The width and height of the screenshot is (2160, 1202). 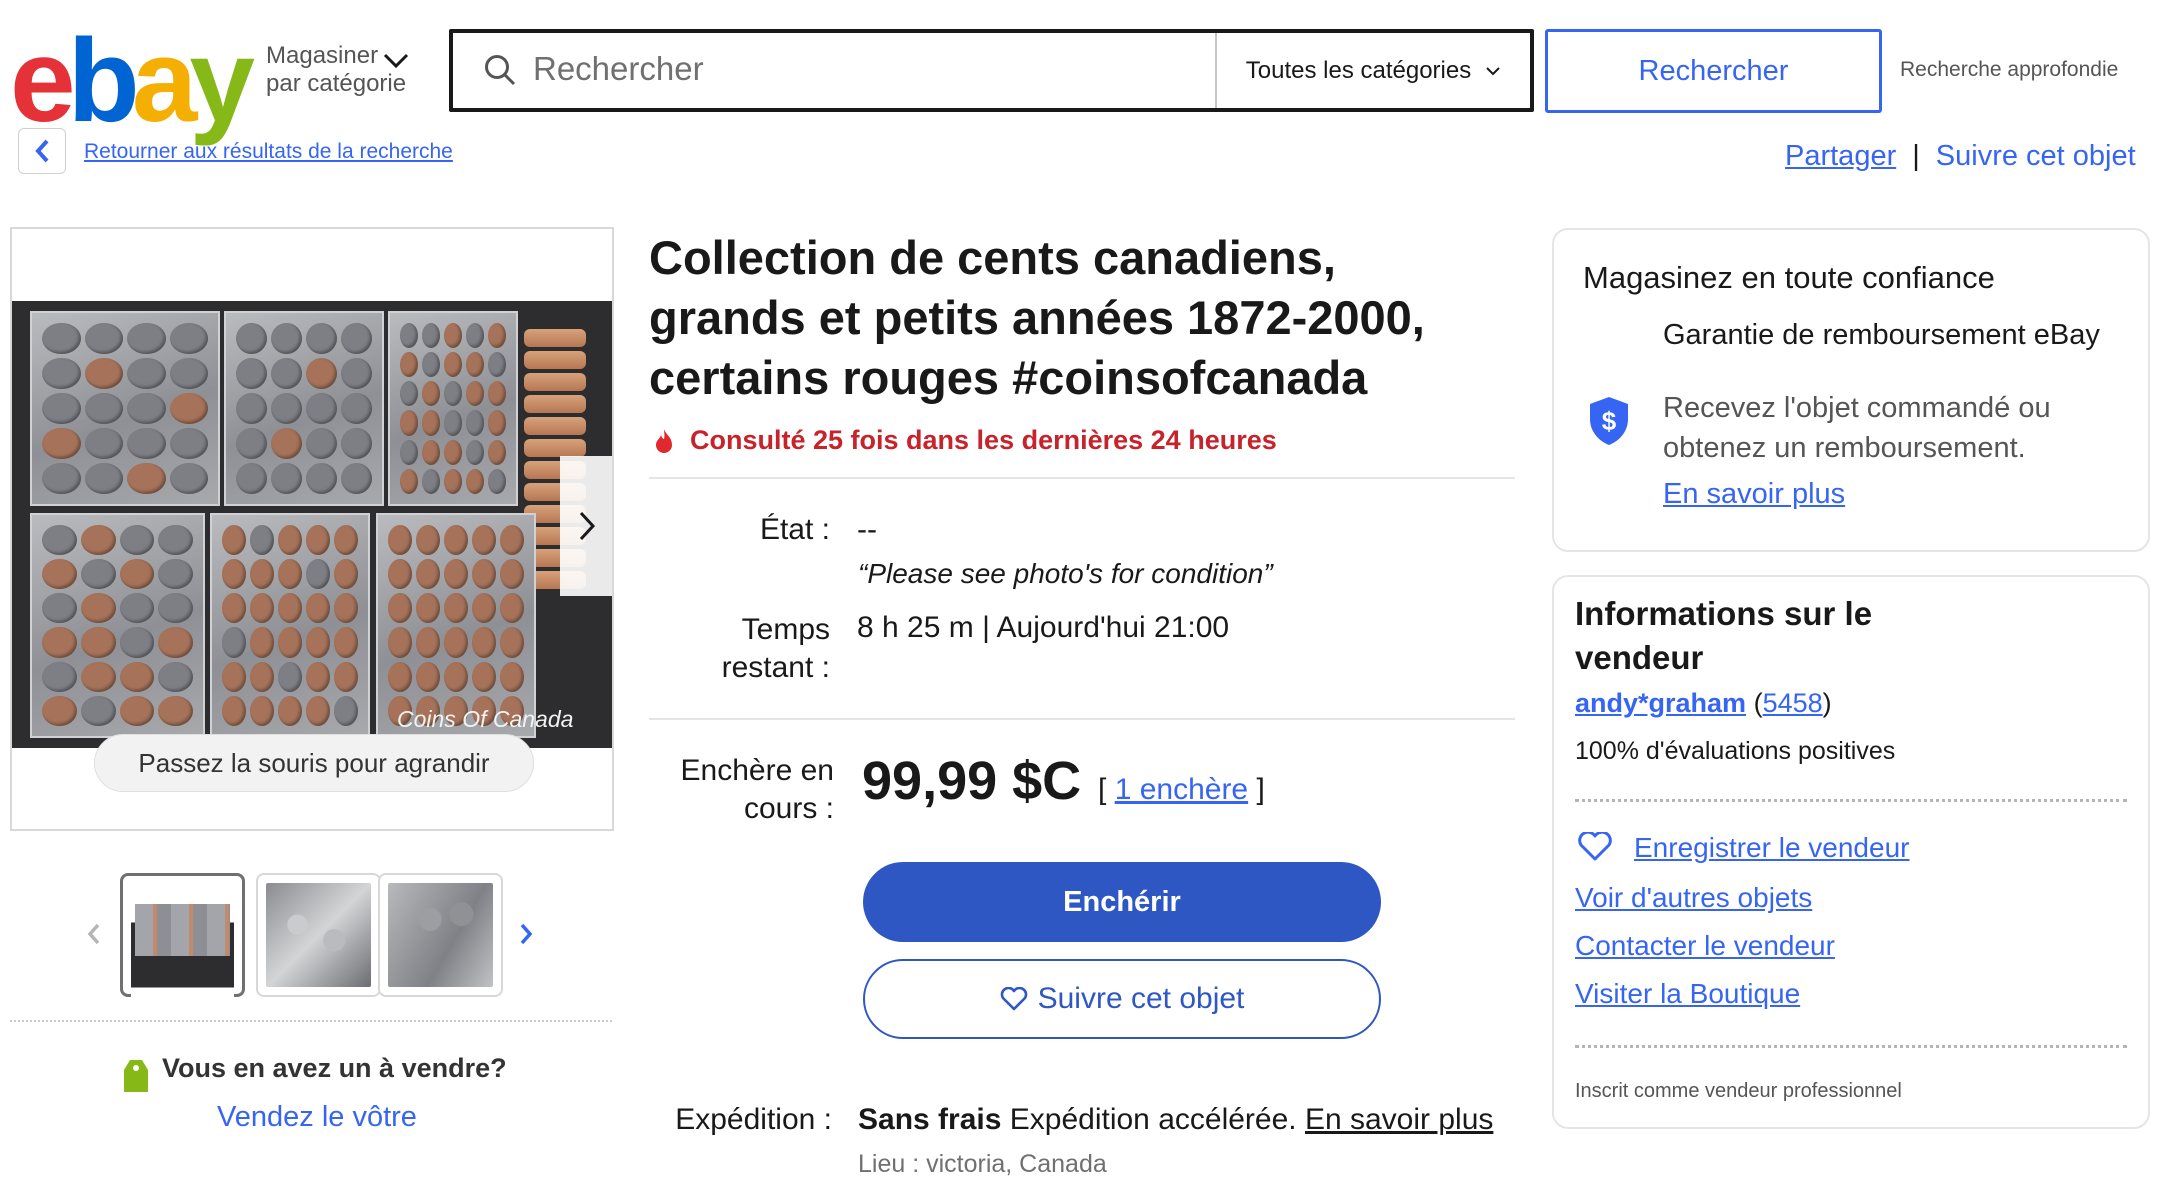 What do you see at coordinates (1358, 70) in the screenshot?
I see `category-select-label: Toutes les catégories` at bounding box center [1358, 70].